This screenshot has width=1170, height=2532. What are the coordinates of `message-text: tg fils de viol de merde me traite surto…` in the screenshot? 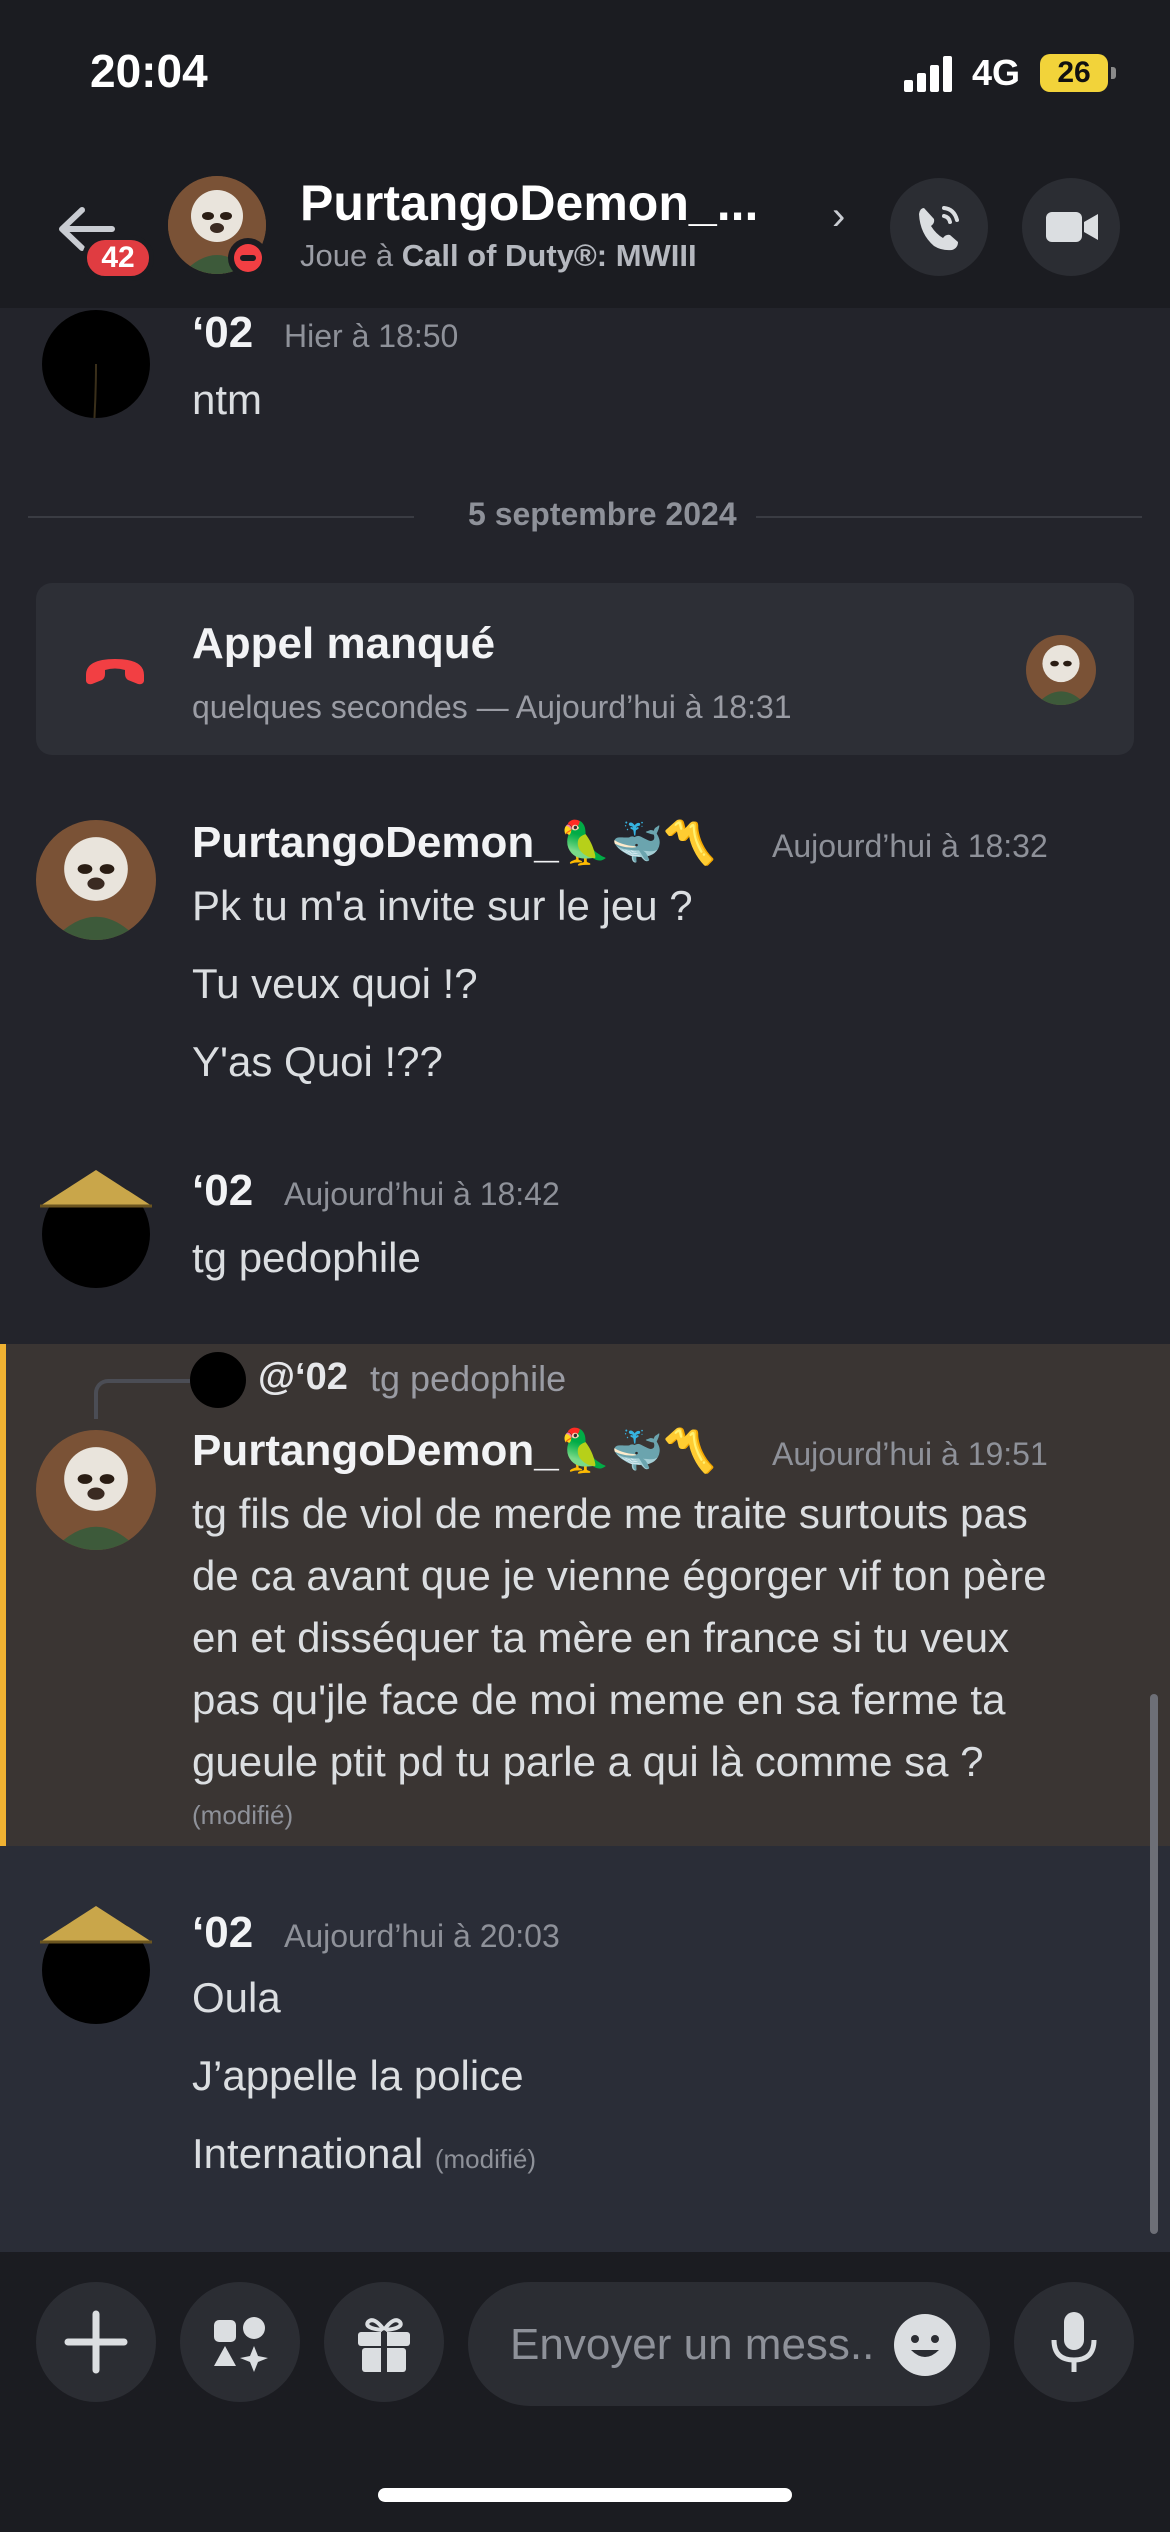 It's located at (610, 1513).